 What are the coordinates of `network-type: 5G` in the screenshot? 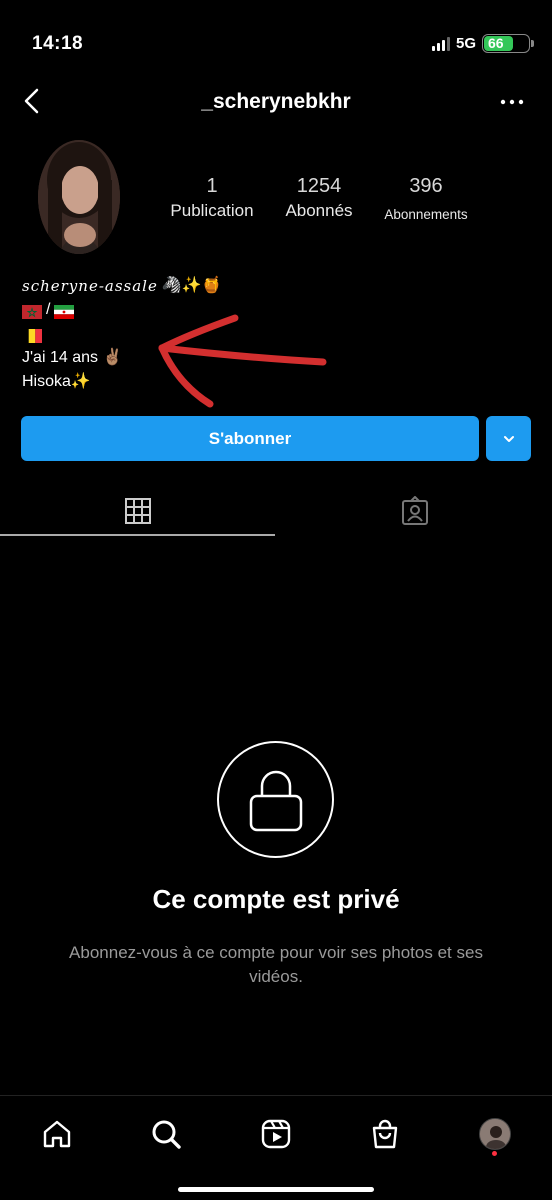 It's located at (465, 43).